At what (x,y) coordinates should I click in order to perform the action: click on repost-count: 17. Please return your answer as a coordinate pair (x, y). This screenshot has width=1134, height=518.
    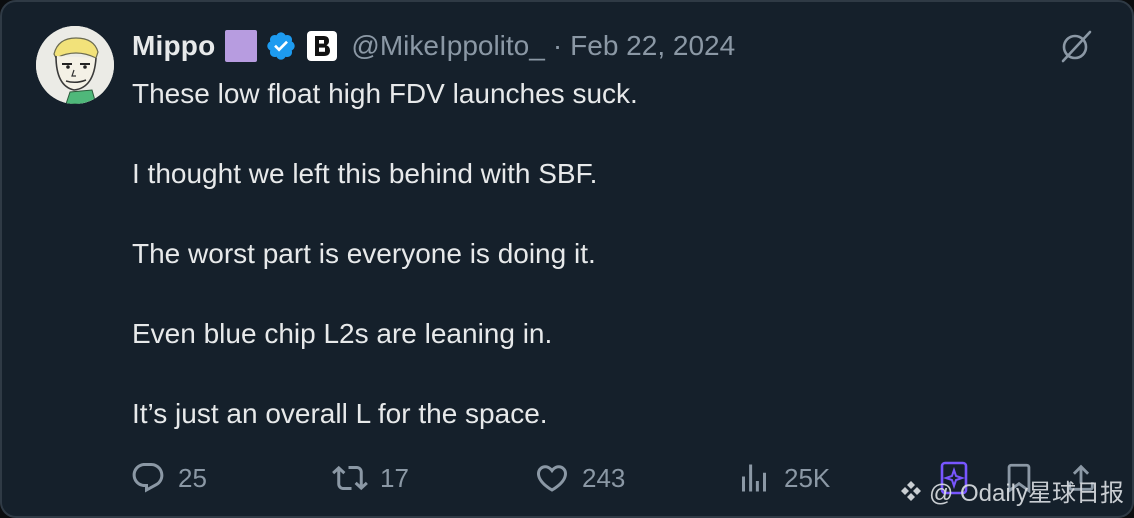
    Looking at the image, I should click on (394, 477).